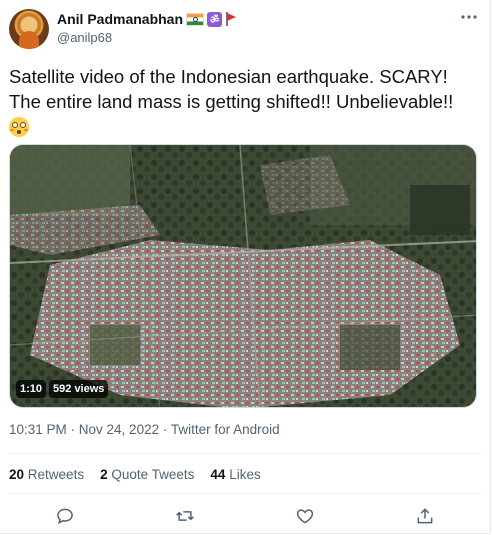 The height and width of the screenshot is (535, 492). Describe the element at coordinates (185, 516) in the screenshot. I see `retweet-icon` at that location.